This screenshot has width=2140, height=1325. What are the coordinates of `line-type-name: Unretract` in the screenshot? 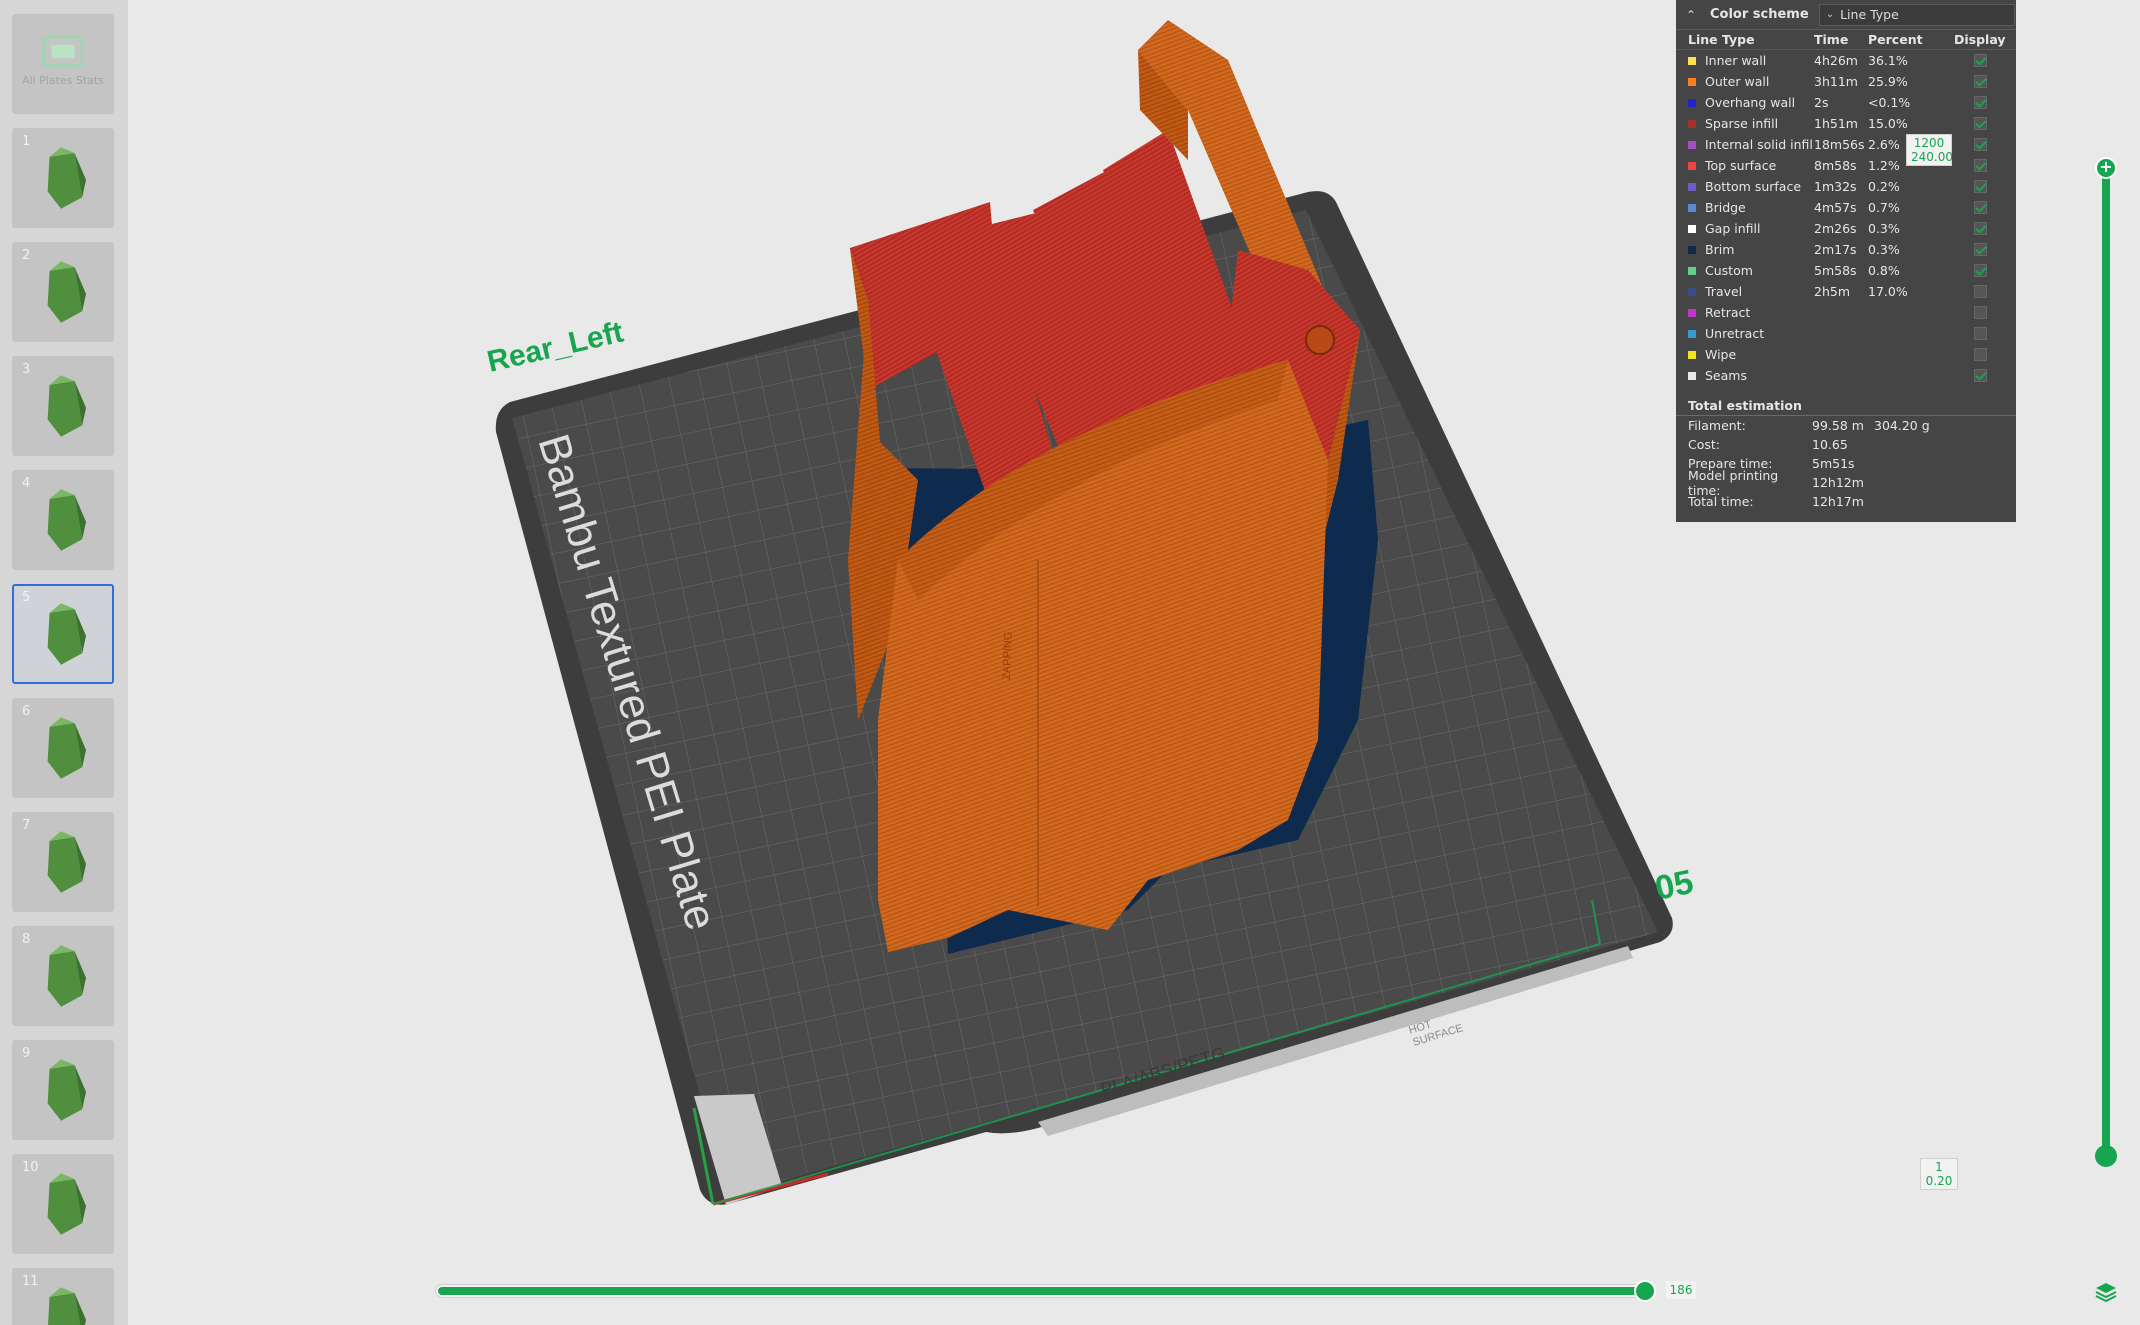 It's located at (1735, 333).